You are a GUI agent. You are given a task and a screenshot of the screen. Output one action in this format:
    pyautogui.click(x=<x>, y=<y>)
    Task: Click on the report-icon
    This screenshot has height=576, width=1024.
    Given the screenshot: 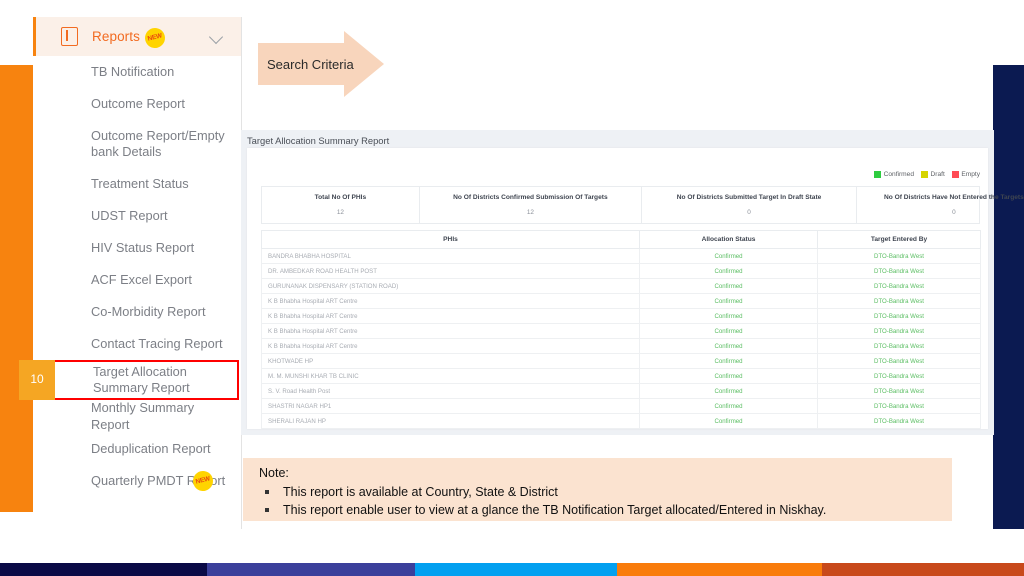 What is the action you would take?
    pyautogui.click(x=69, y=36)
    